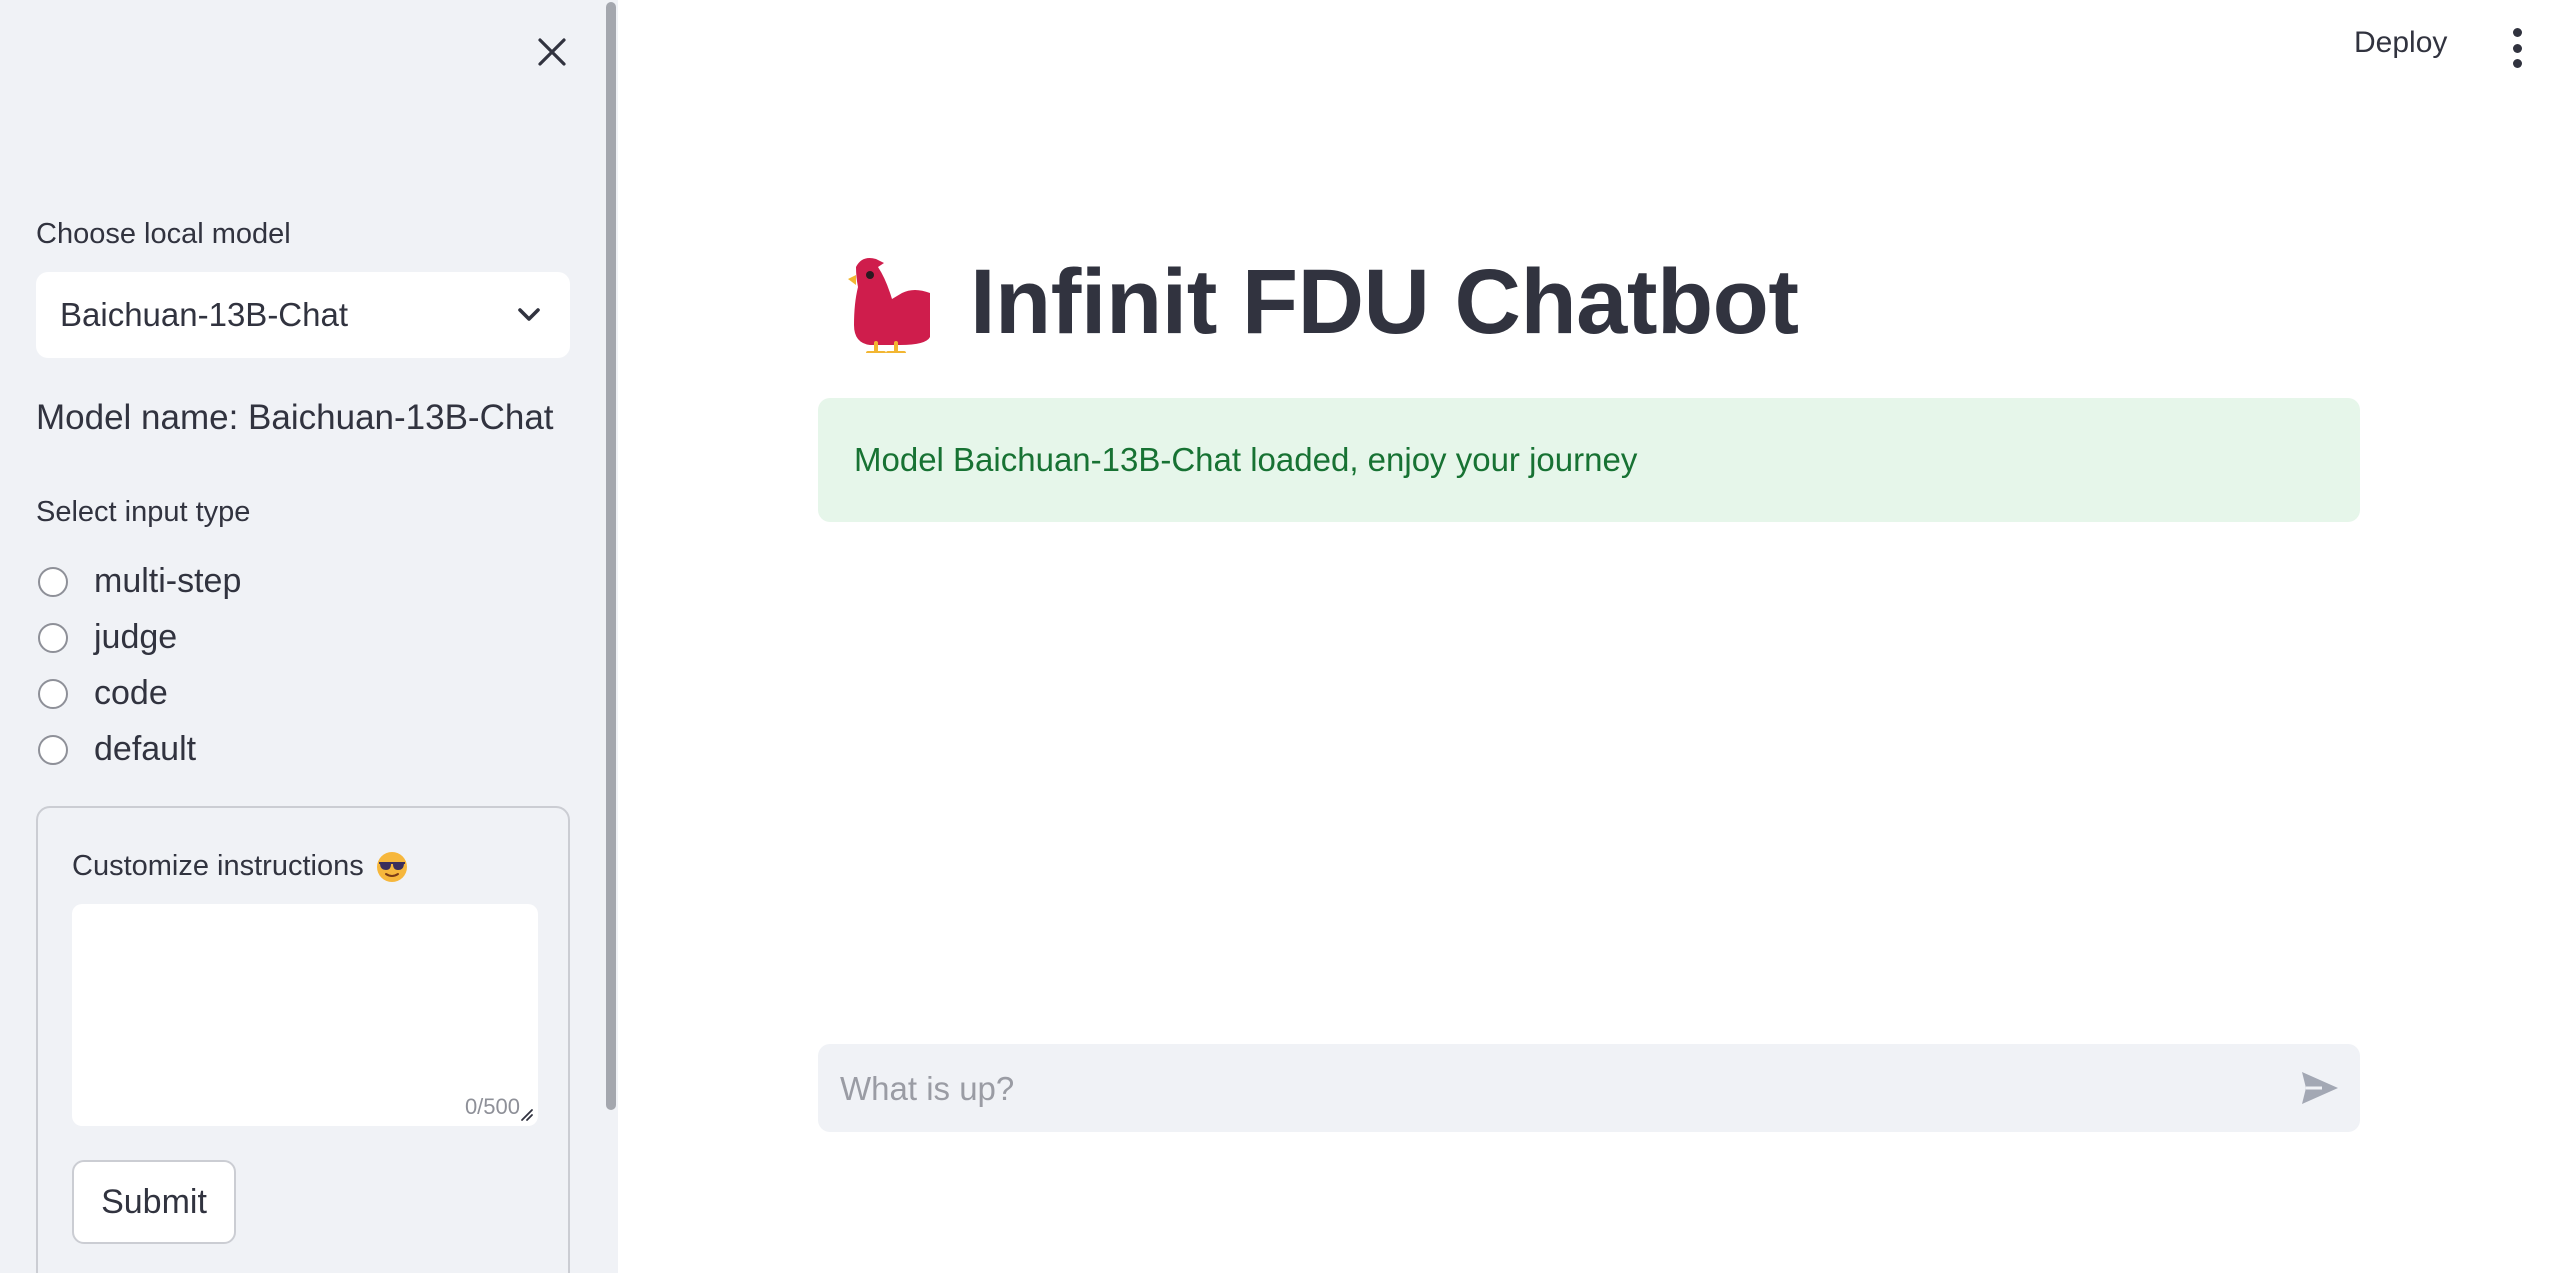 The height and width of the screenshot is (1273, 2560). I want to click on radio-label: default, so click(145, 749).